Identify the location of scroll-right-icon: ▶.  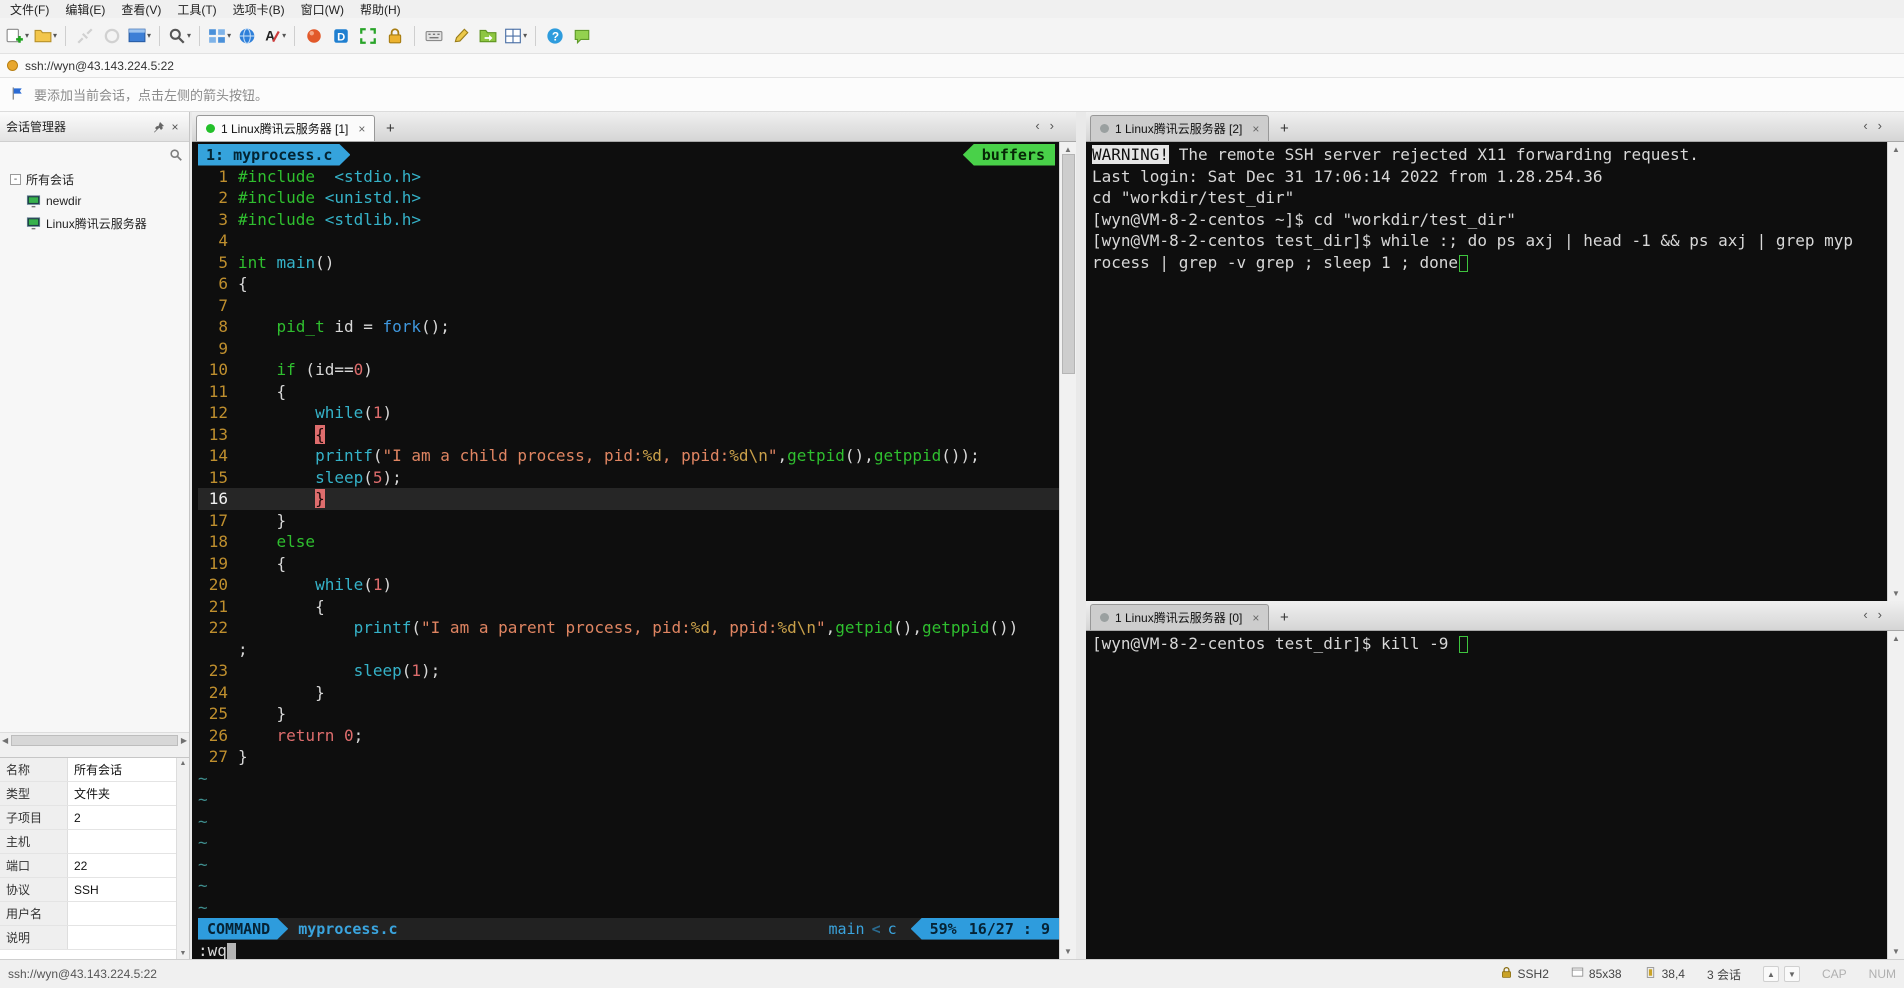
(184, 740).